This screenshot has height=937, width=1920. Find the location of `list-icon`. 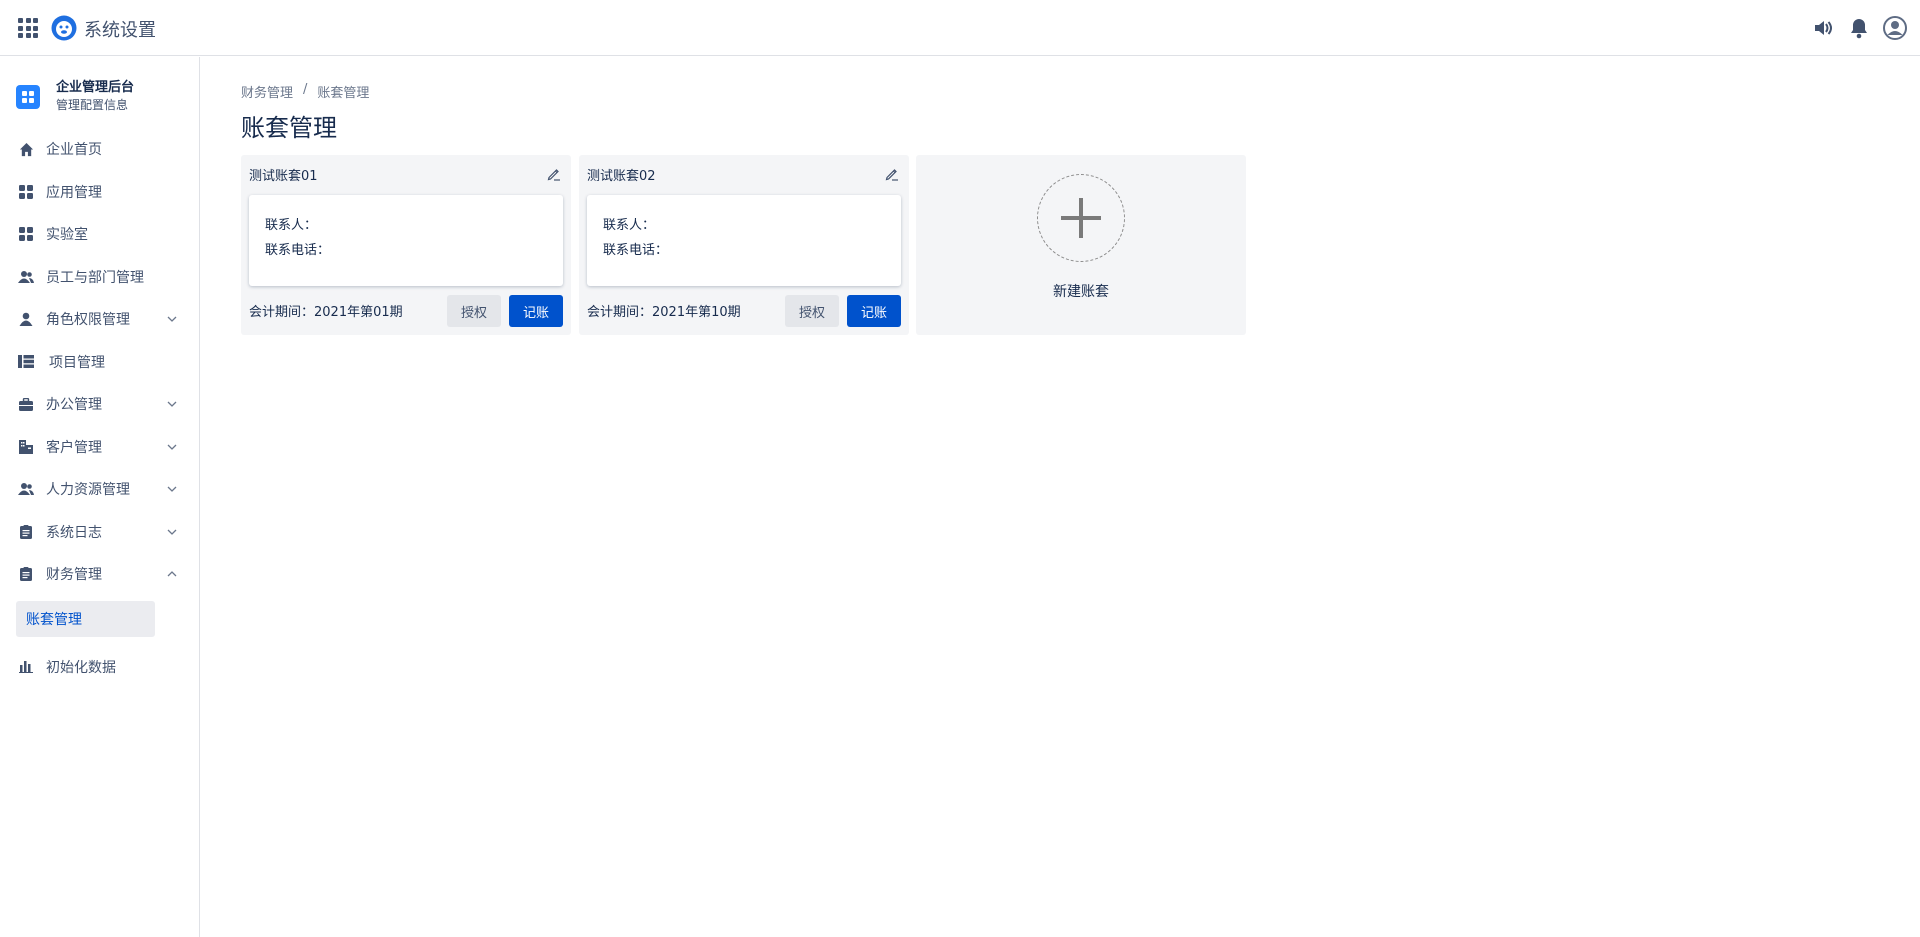

list-icon is located at coordinates (26, 362).